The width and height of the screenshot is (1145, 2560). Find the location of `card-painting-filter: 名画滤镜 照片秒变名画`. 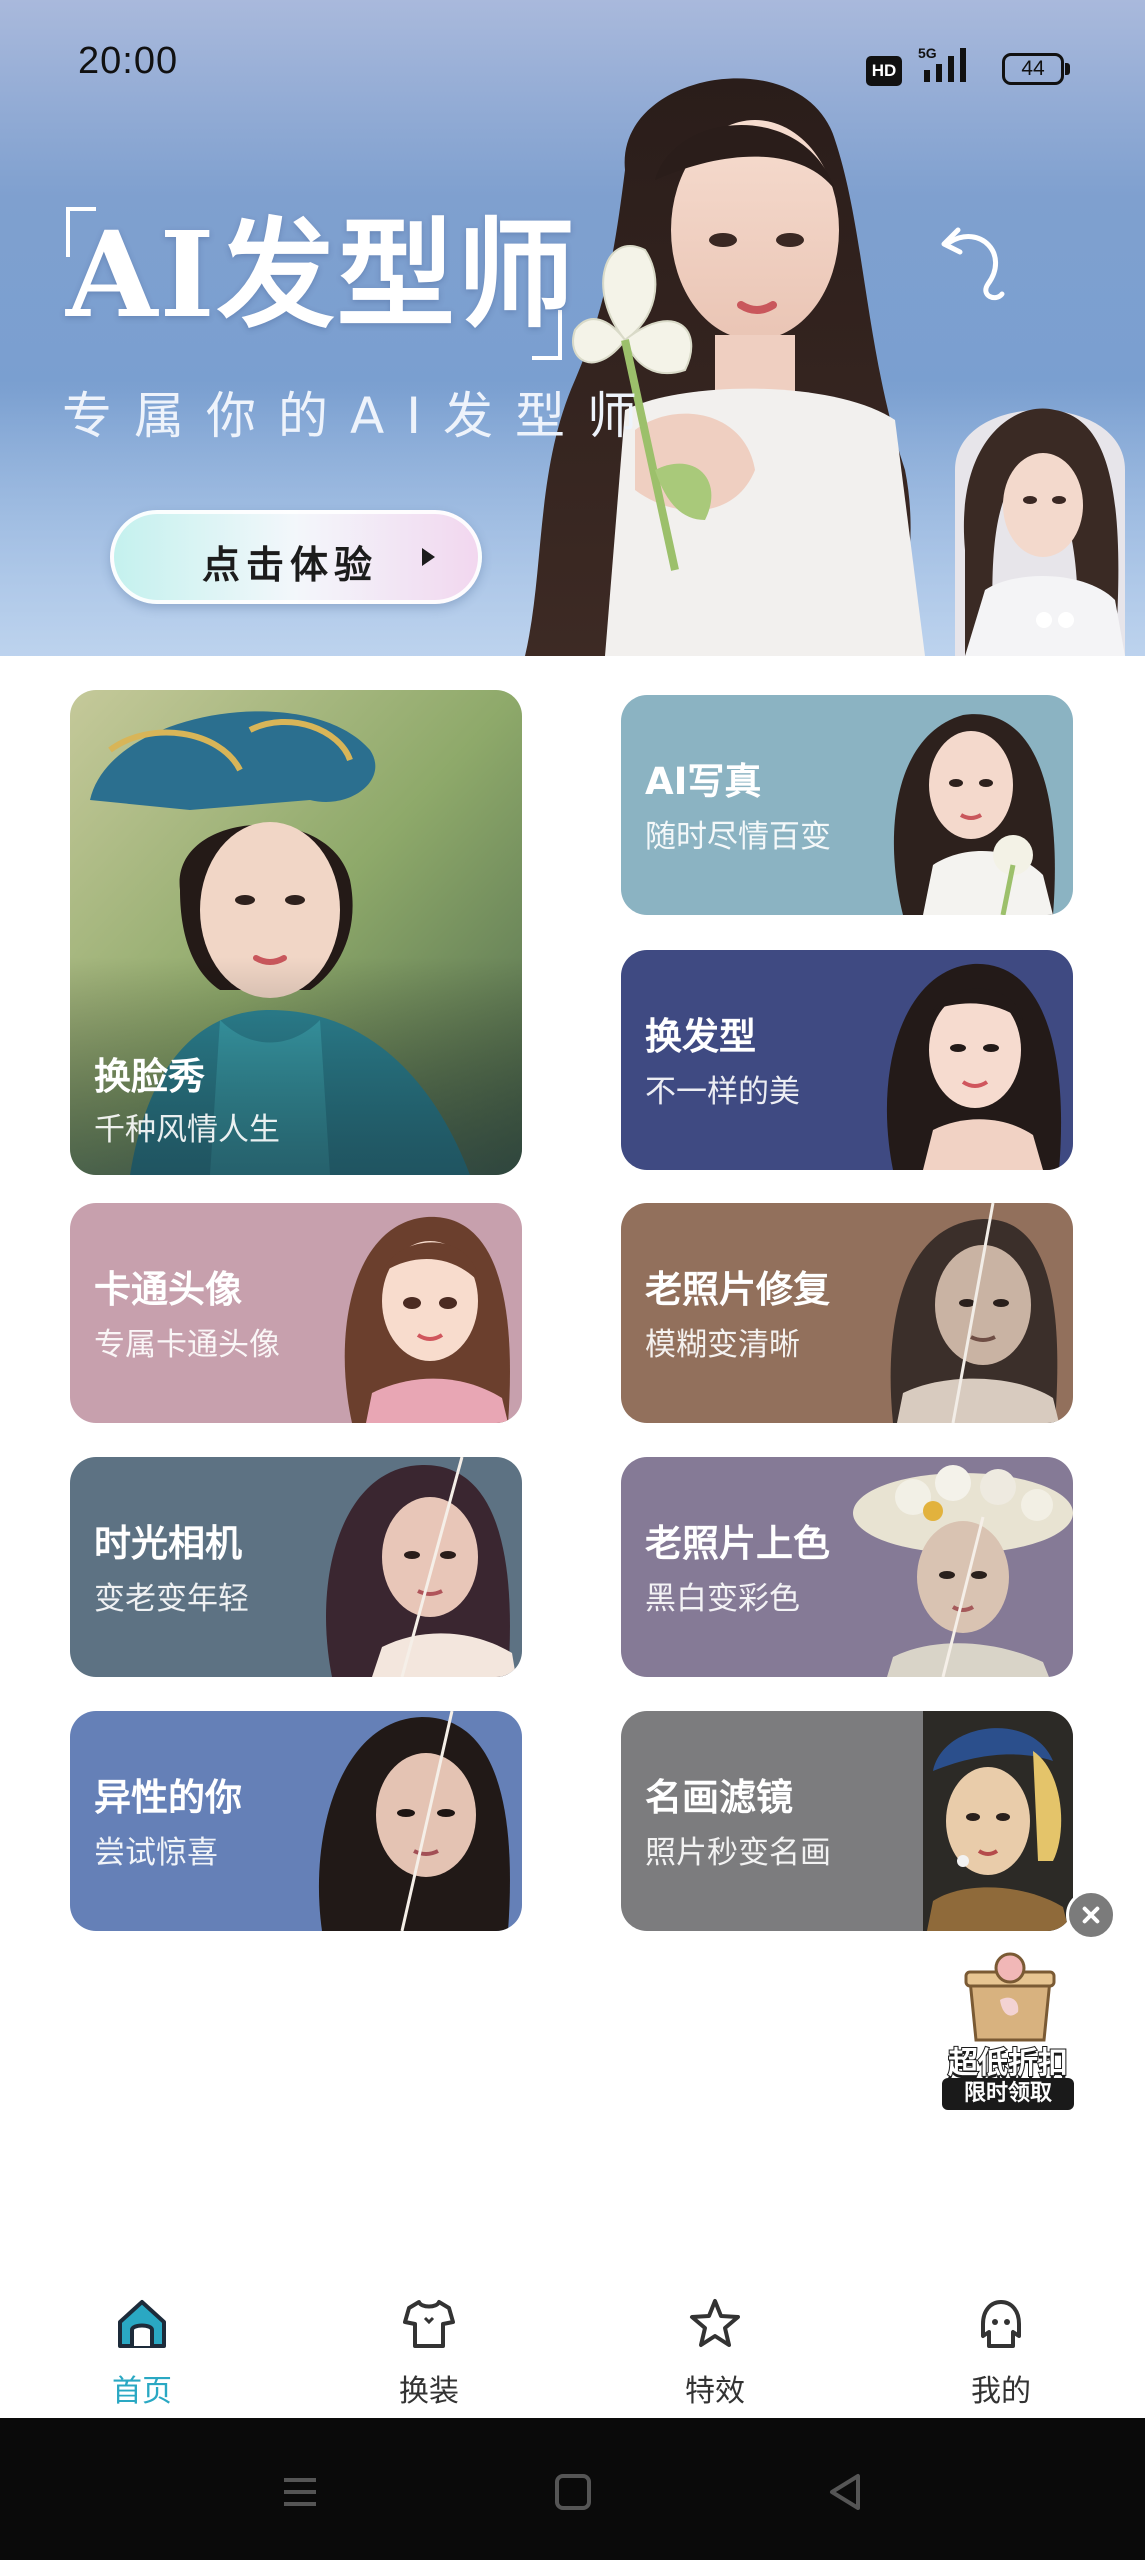

card-painting-filter: 名画滤镜 照片秒变名画 is located at coordinates (847, 1821).